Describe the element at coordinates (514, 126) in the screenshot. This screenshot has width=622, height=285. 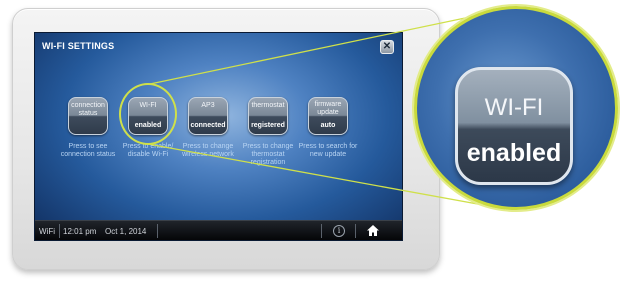
I see `magnified-wifi-button: WI-FI enabled` at that location.